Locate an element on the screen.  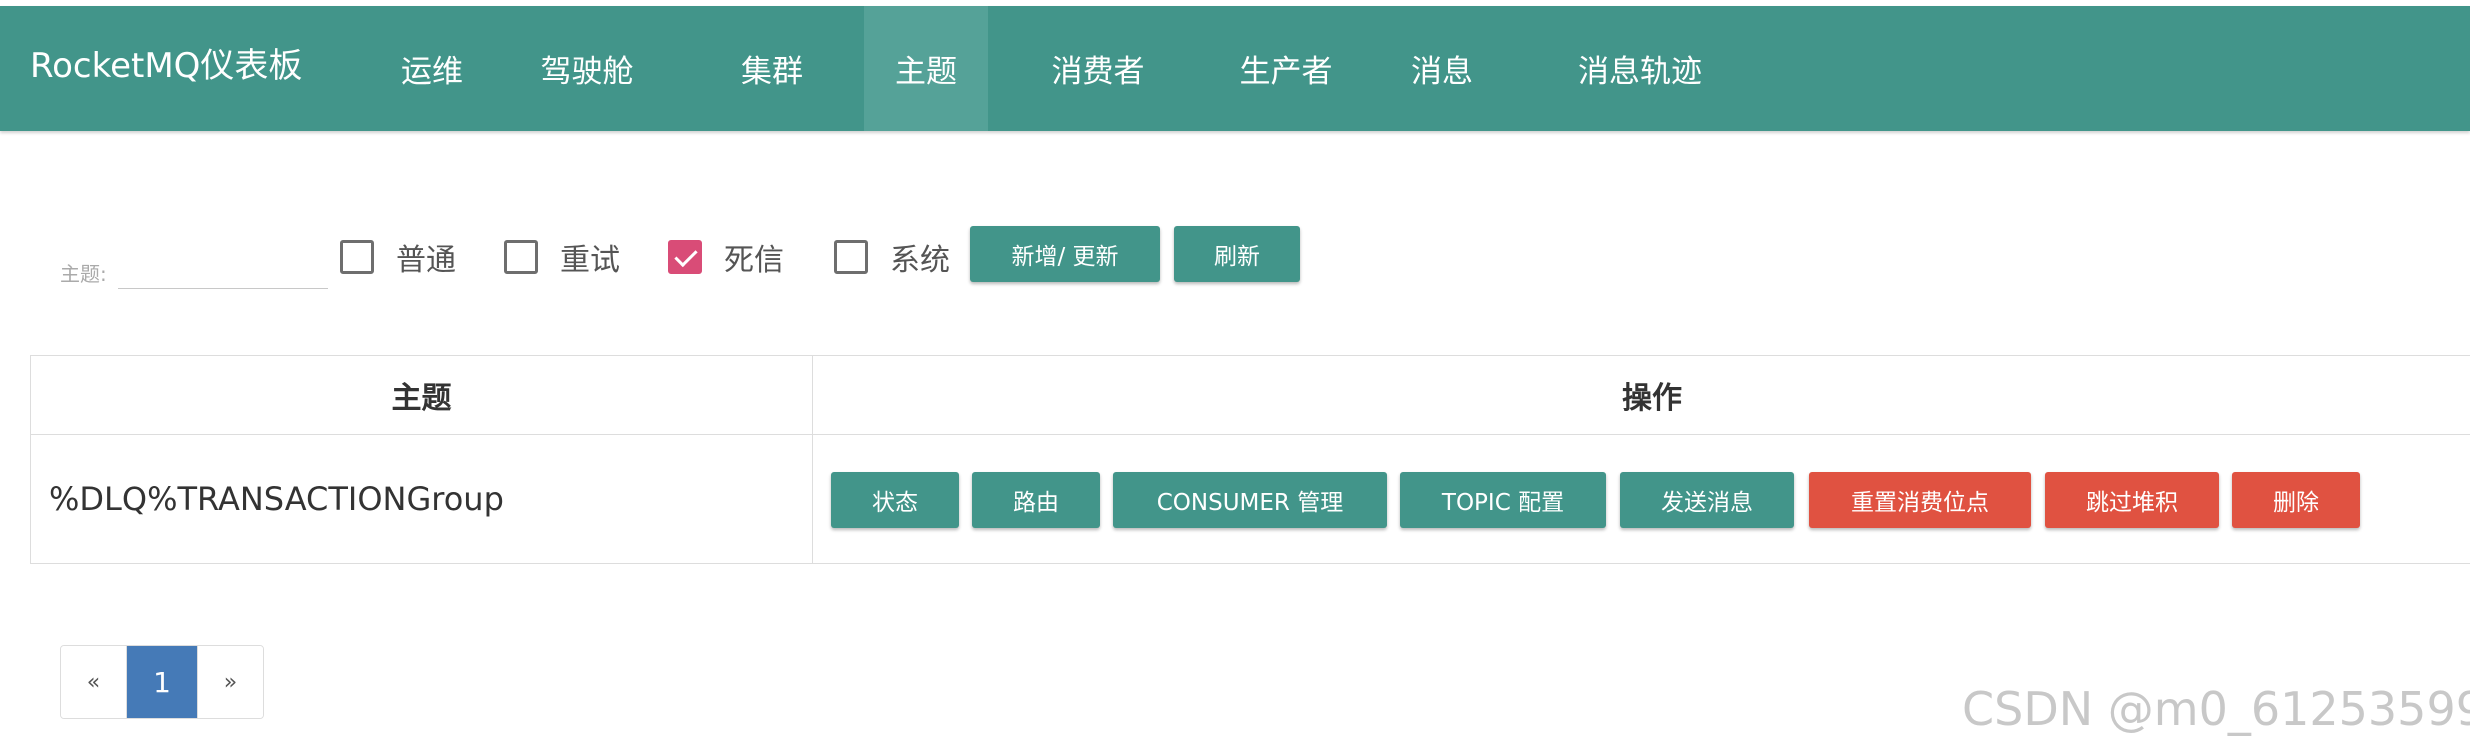
route-button: 路由 is located at coordinates (1036, 500).